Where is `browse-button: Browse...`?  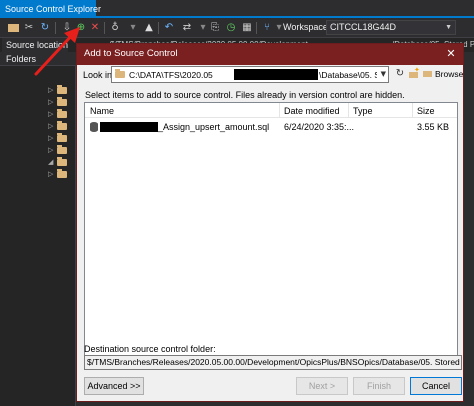 browse-button: Browse... is located at coordinates (443, 74).